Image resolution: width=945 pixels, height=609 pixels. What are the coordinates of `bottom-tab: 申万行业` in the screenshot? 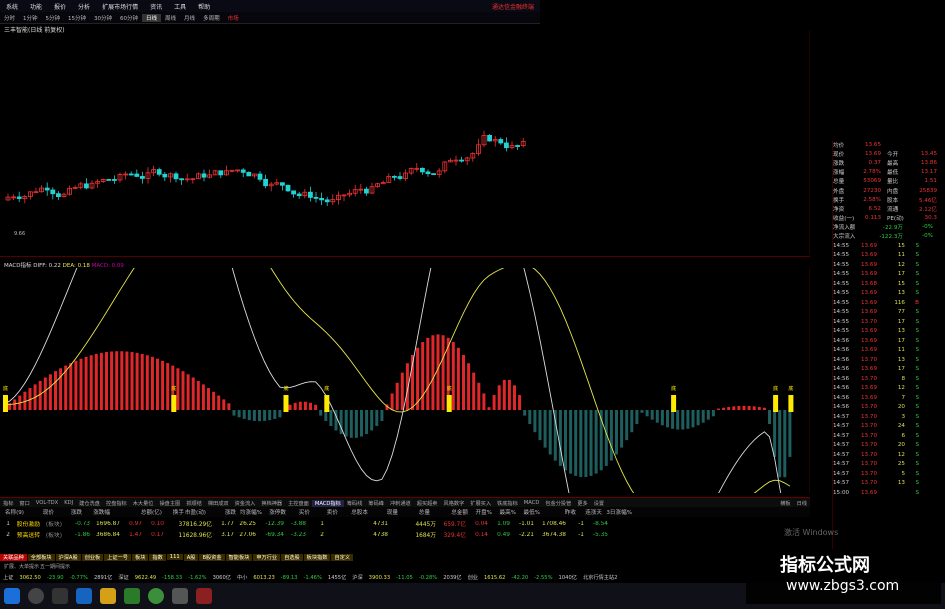 It's located at (267, 557).